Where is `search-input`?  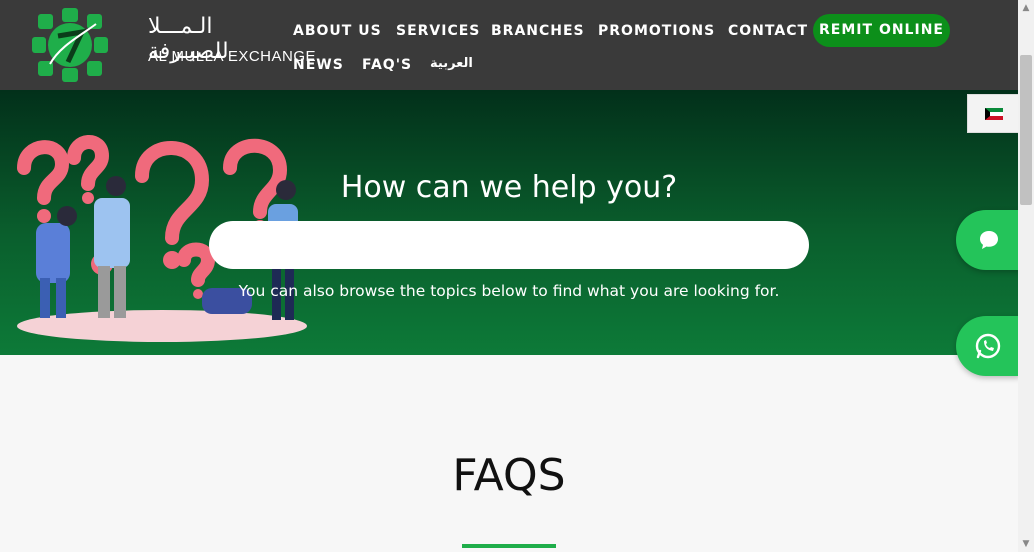 search-input is located at coordinates (509, 245).